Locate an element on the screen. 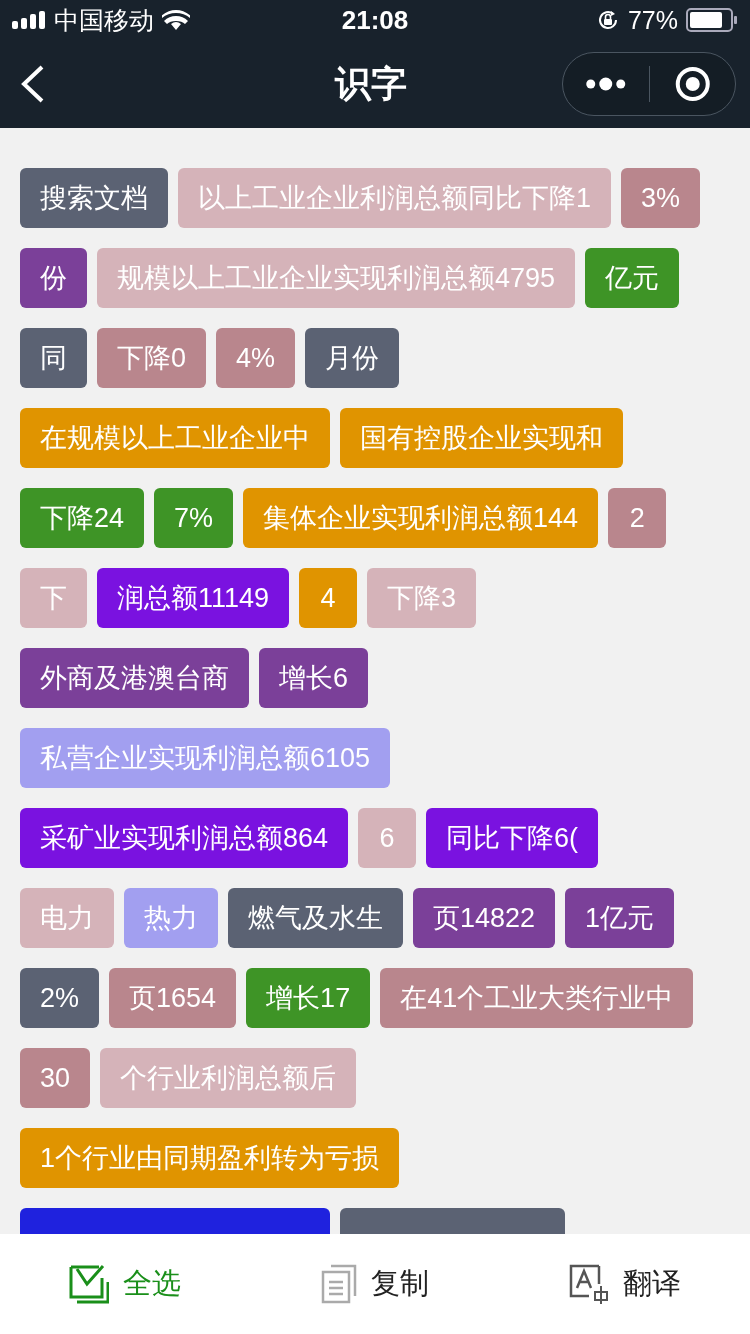  word-tag: 润总额11149 is located at coordinates (193, 598).